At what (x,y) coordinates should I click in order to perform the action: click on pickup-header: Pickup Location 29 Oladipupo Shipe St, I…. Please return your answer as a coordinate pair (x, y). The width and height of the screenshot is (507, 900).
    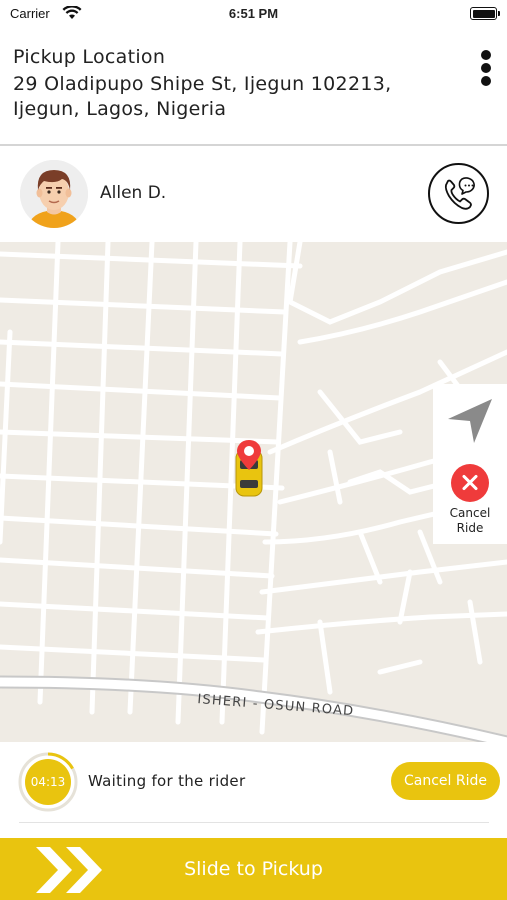
    Looking at the image, I should click on (253, 88).